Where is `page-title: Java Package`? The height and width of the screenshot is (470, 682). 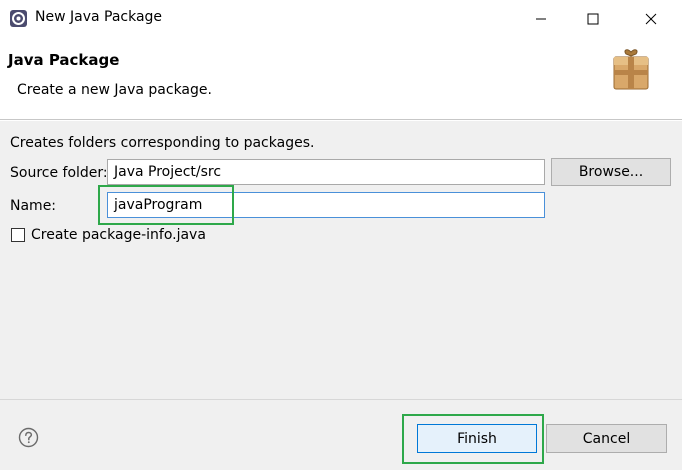 page-title: Java Package is located at coordinates (64, 60).